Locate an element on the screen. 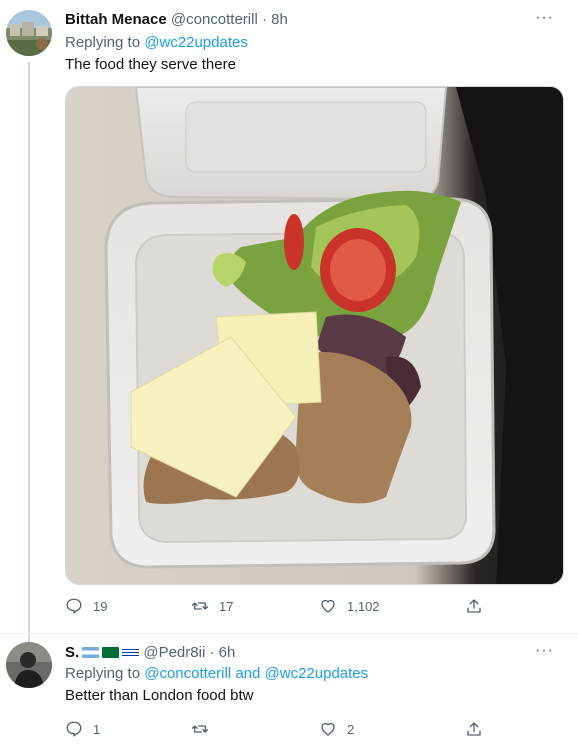 This screenshot has width=578, height=750. timestamp: 8h is located at coordinates (279, 19).